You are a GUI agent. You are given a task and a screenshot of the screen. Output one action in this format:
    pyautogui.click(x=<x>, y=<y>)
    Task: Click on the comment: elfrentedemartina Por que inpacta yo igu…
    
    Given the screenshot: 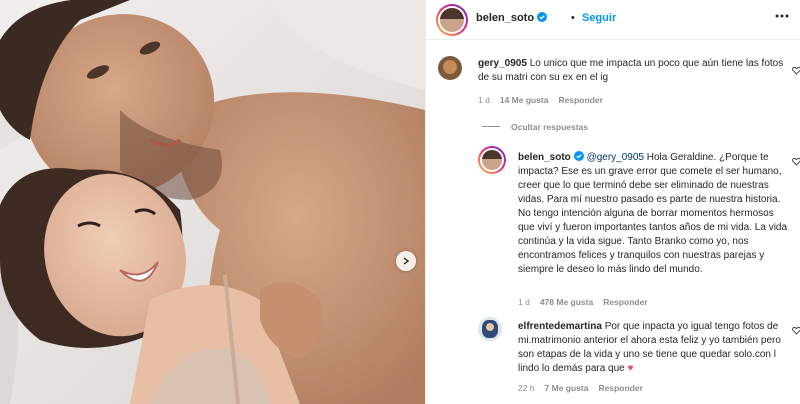 What is the action you would take?
    pyautogui.click(x=654, y=348)
    